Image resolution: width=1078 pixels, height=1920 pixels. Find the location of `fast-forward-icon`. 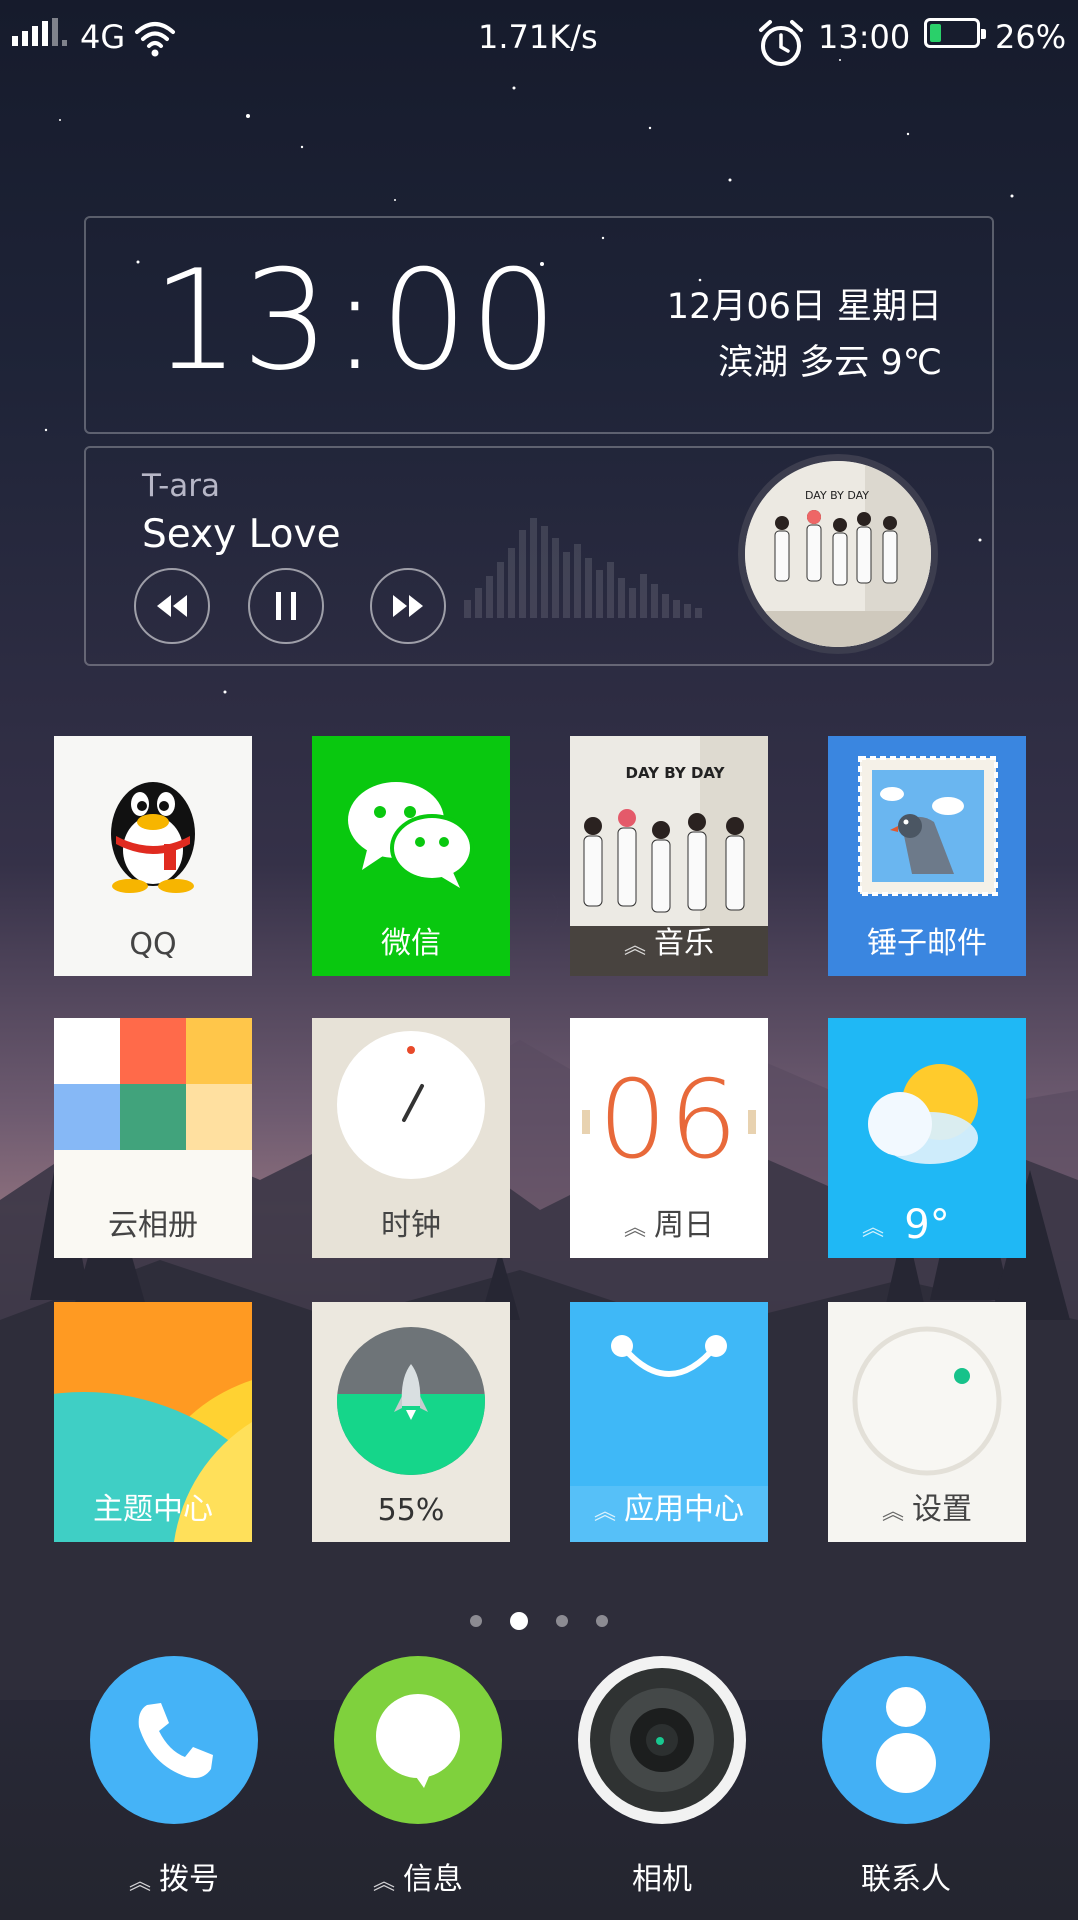

fast-forward-icon is located at coordinates (408, 606).